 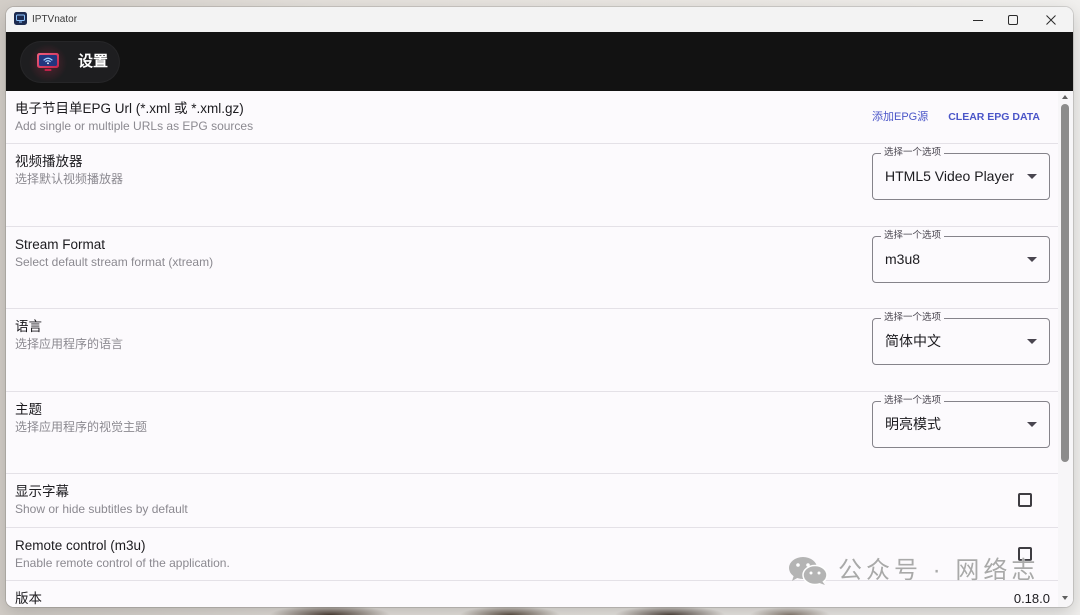 I want to click on close-icon, so click(x=1051, y=19).